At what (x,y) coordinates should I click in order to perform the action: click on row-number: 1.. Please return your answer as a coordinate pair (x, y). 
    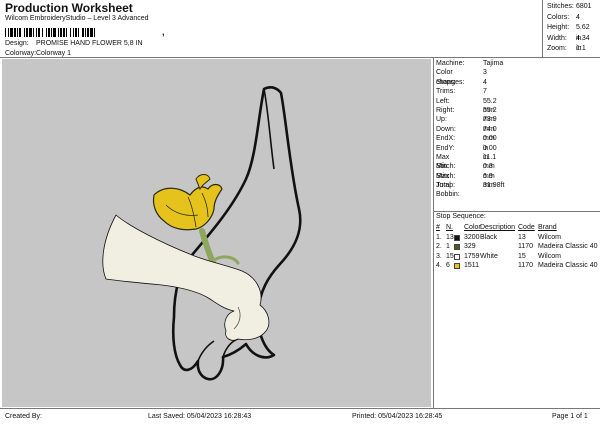
    Looking at the image, I should click on (439, 237).